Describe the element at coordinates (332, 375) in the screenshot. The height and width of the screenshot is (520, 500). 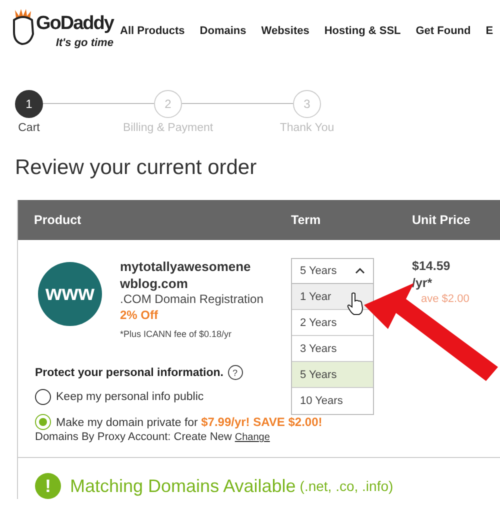
I see `dropdown-option: 5 Years` at that location.